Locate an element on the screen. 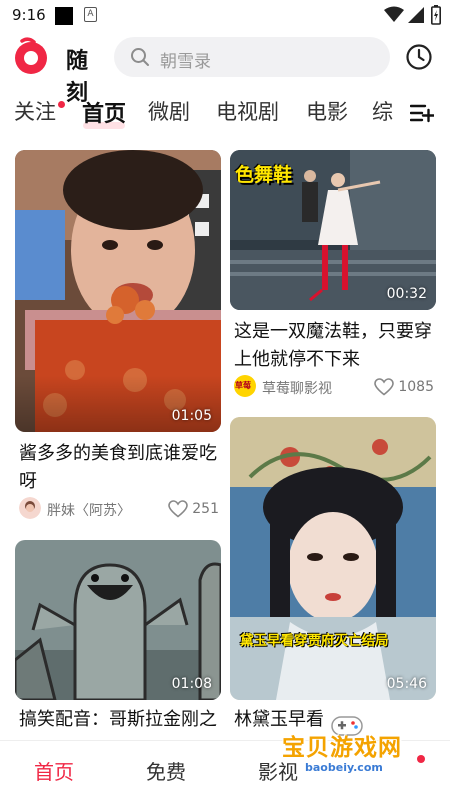 The height and width of the screenshot is (800, 450). category-tabs: 关注 首页 微剧 电视剧 电影 综 is located at coordinates (225, 111).